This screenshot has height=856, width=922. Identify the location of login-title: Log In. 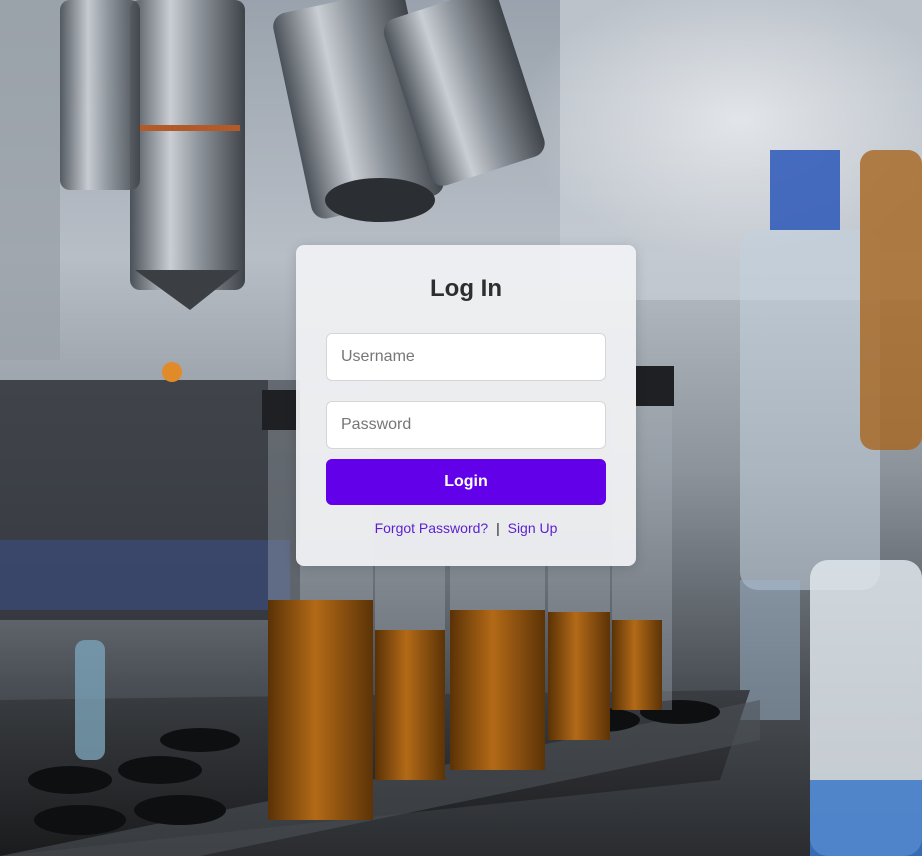
(466, 288).